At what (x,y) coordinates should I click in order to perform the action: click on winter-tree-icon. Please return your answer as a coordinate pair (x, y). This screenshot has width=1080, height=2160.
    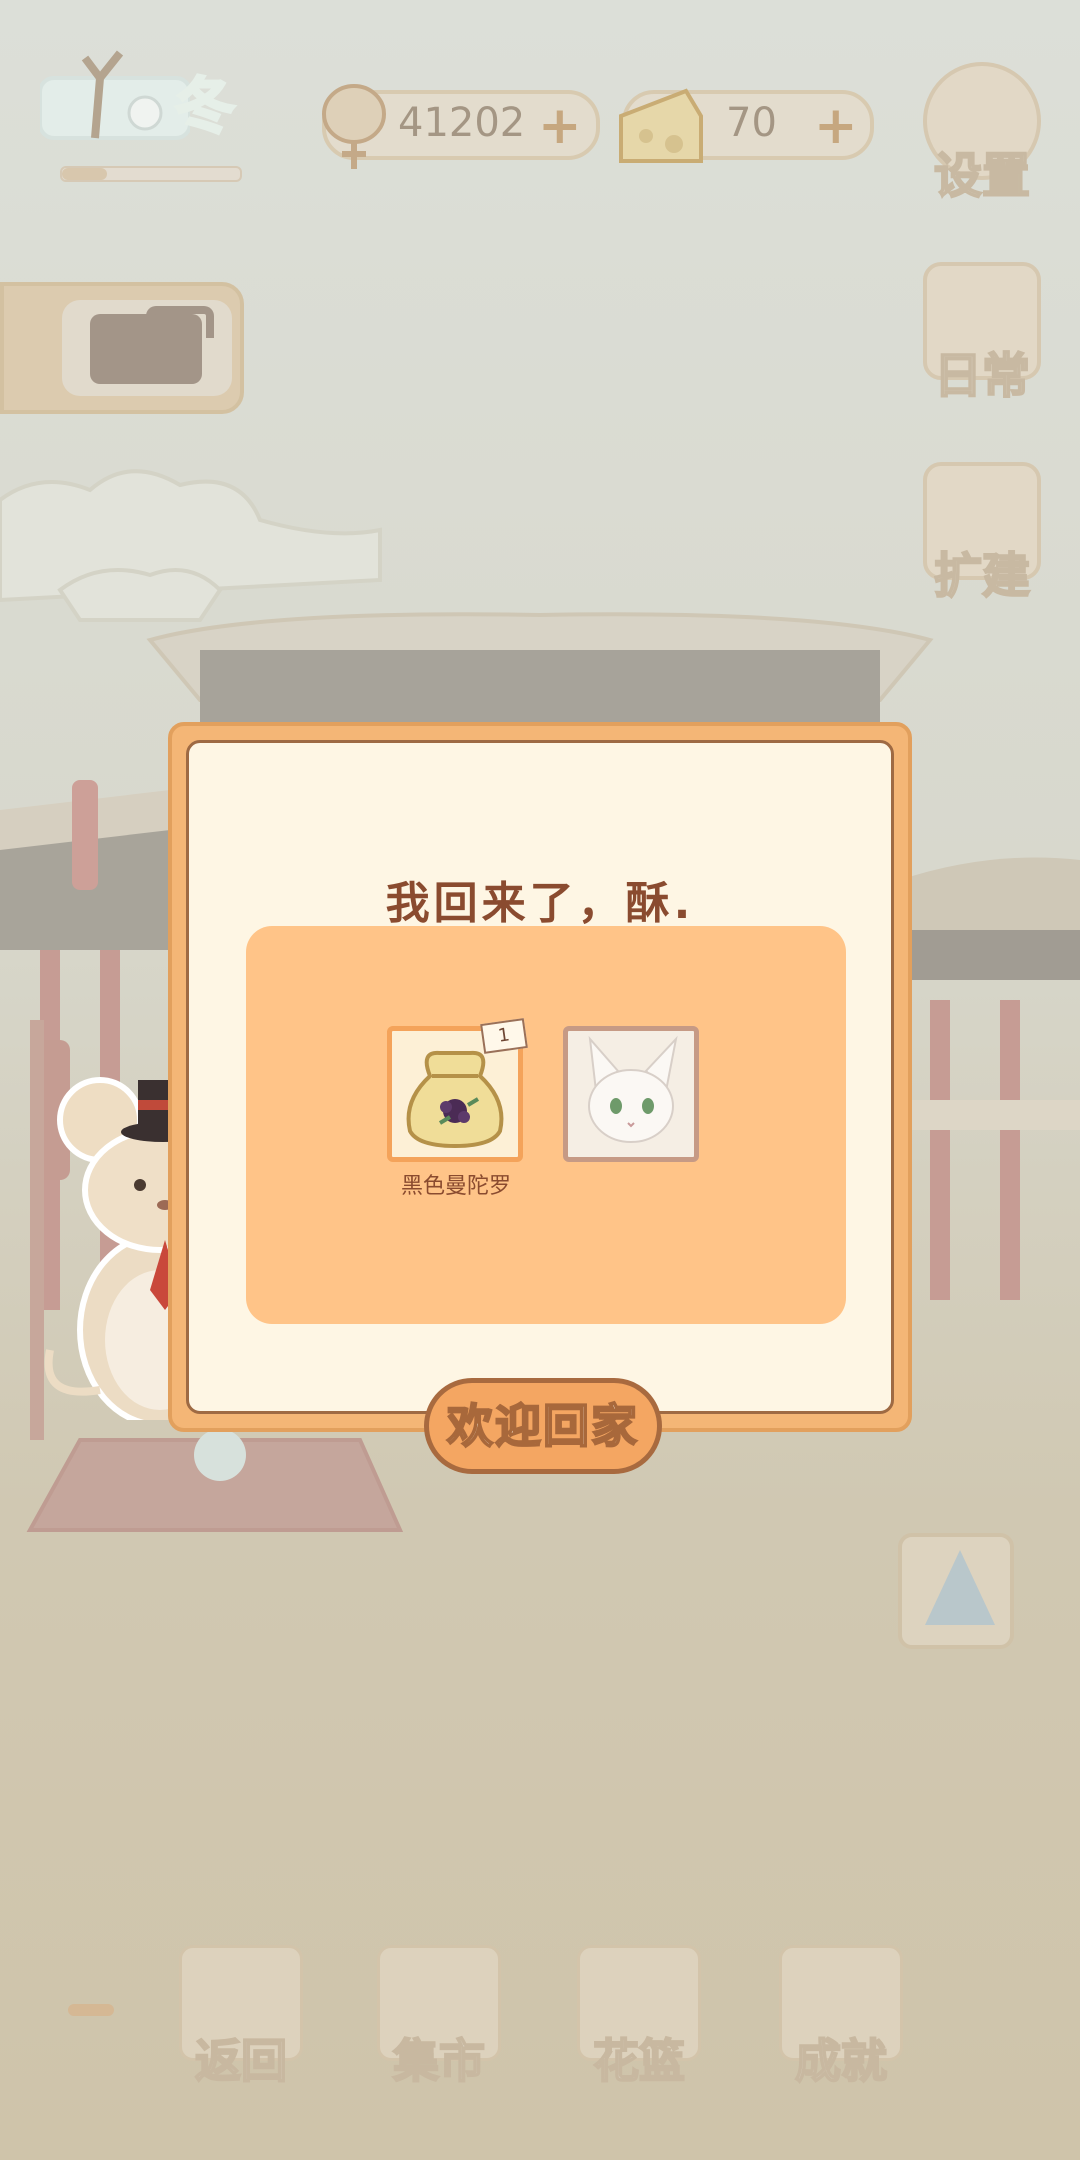
    Looking at the image, I should click on (115, 95).